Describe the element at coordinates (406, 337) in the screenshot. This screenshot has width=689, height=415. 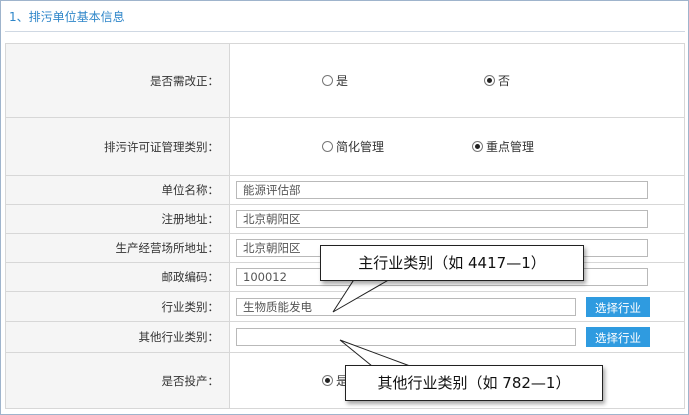
I see `other-industry-input` at that location.